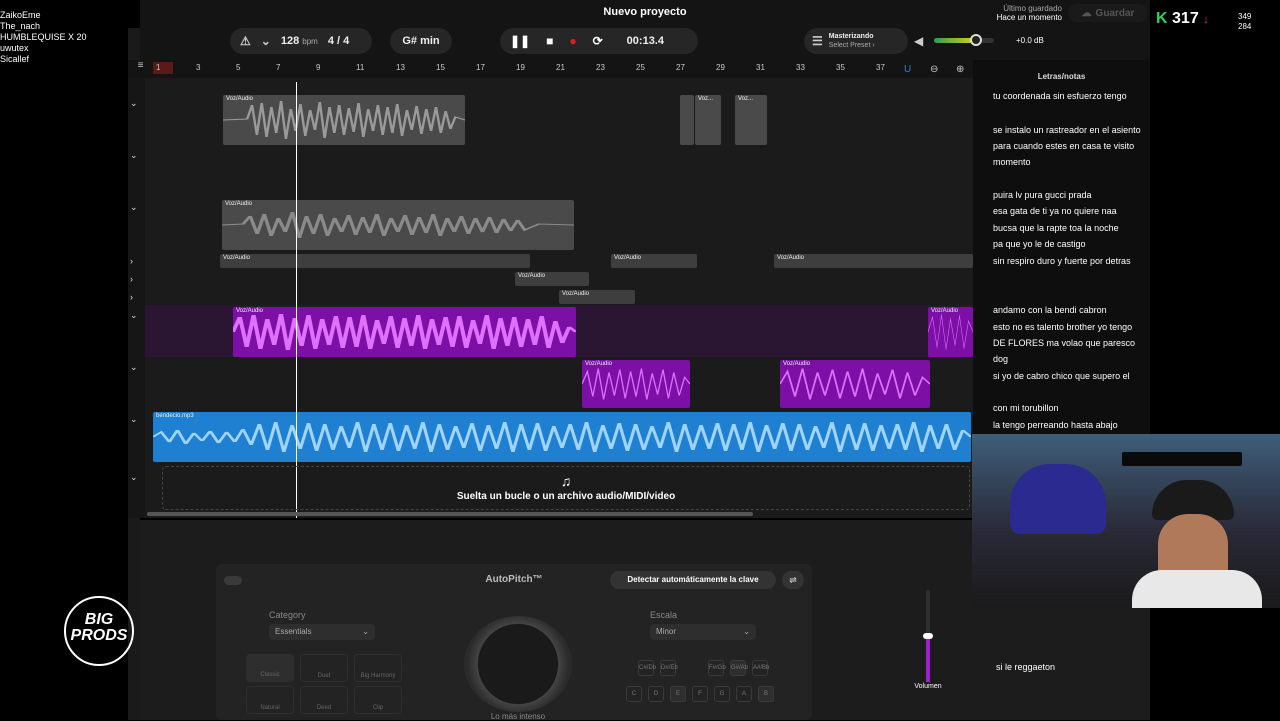 Image resolution: width=1280 pixels, height=721 pixels. What do you see at coordinates (99, 635) in the screenshot?
I see `logo-line2: PRODS` at bounding box center [99, 635].